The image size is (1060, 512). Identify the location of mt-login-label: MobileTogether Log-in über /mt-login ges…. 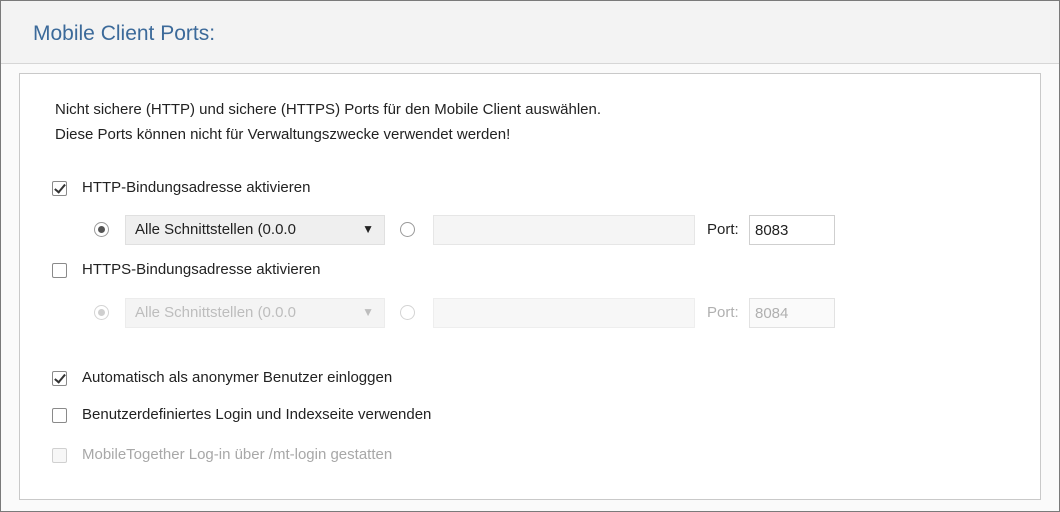
(237, 454).